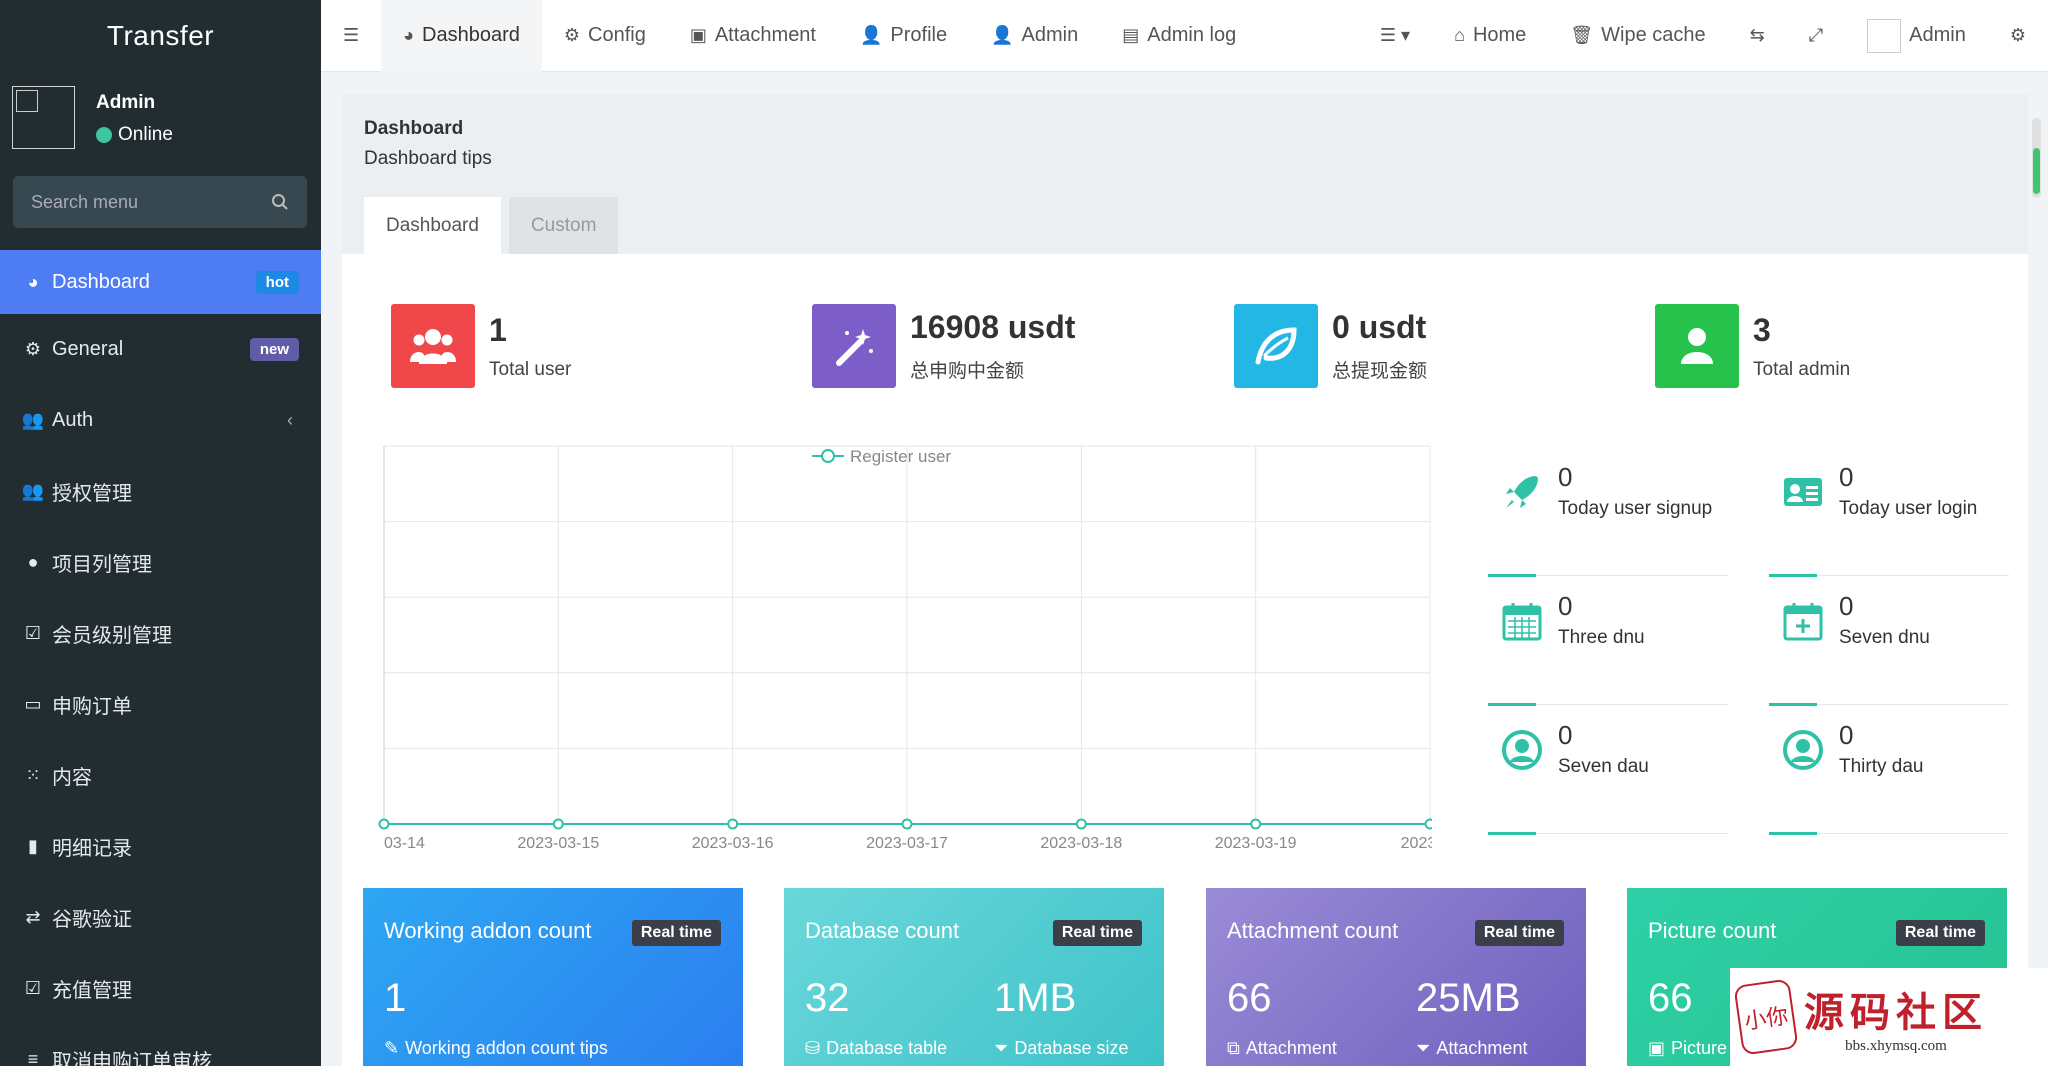  I want to click on card-subtitle-2: ⏷ Database size, so click(1061, 1048).